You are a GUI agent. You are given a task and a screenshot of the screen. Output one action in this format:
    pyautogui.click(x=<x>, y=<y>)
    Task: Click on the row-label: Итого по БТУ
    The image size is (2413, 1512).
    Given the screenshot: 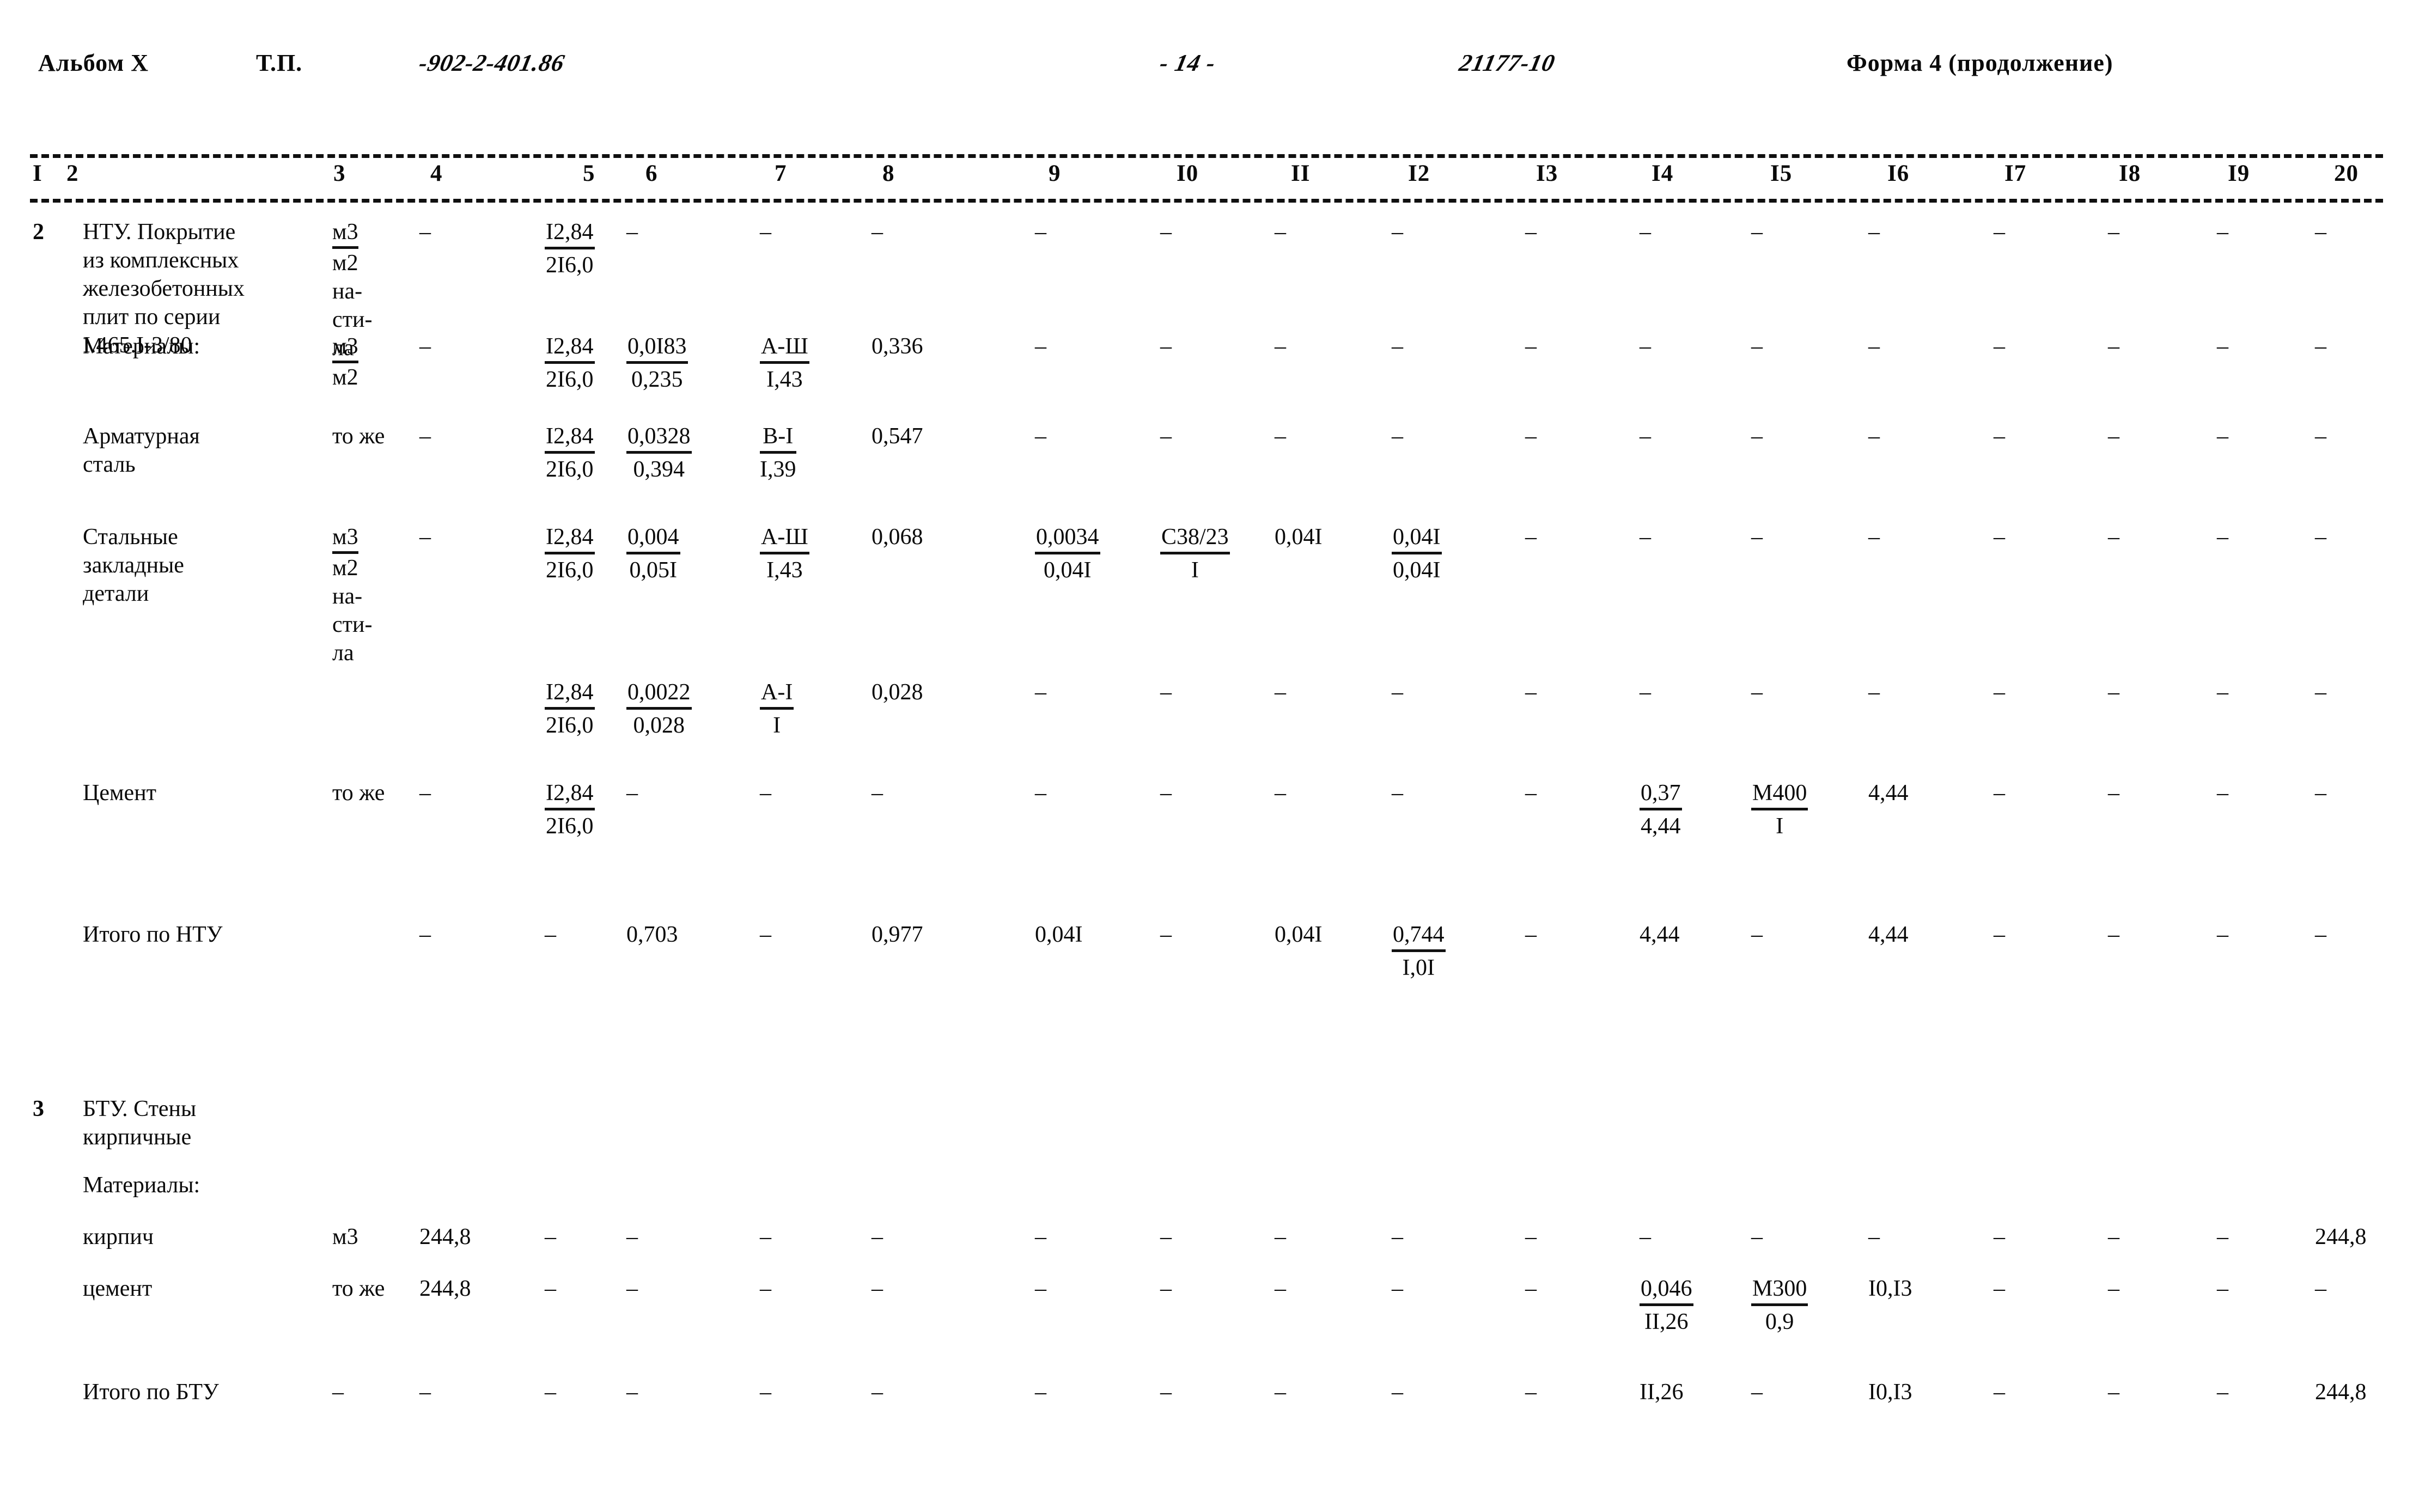 What is the action you would take?
    pyautogui.click(x=151, y=1392)
    